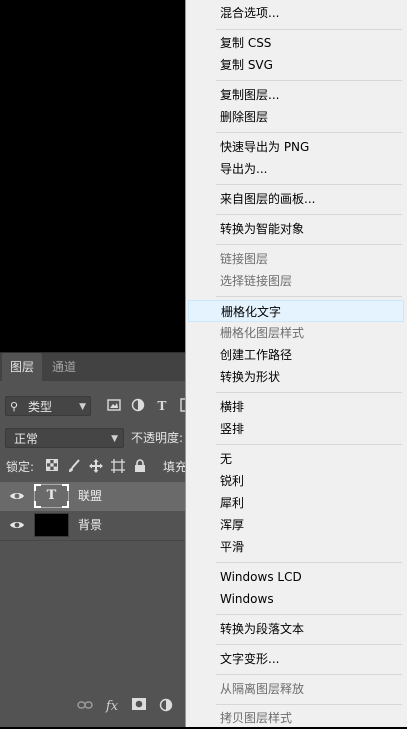 This screenshot has width=407, height=729. I want to click on background-layer-thumbnail, so click(51, 525).